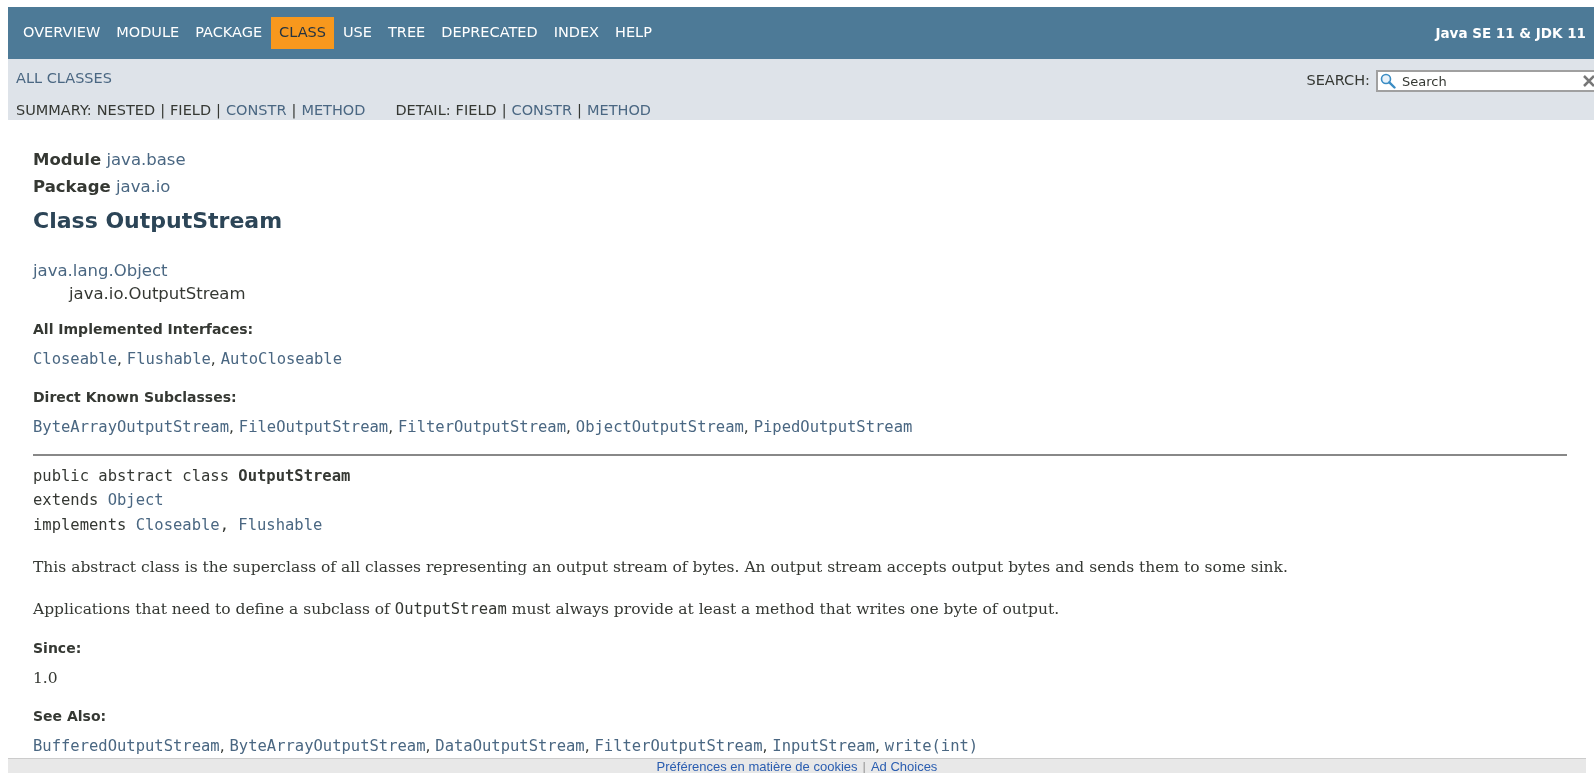 The width and height of the screenshot is (1594, 773). Describe the element at coordinates (66, 500) in the screenshot. I see `signature-text: extends` at that location.